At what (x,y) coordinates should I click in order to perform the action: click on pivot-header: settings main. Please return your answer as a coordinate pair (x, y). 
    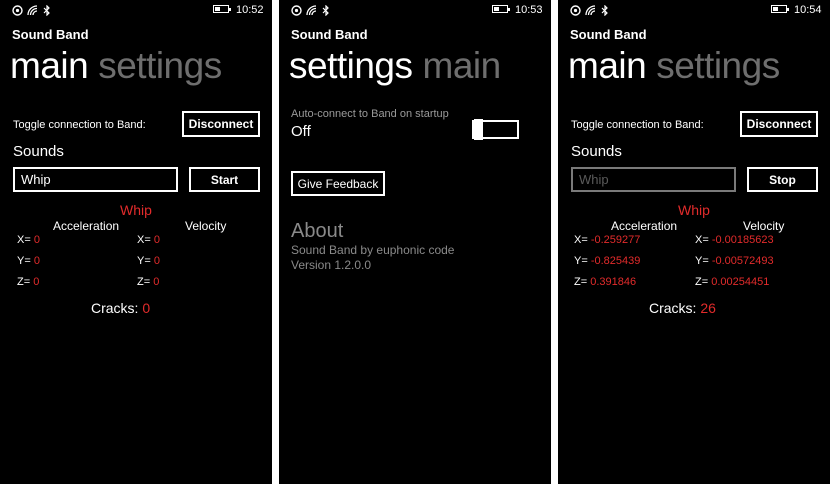
    Looking at the image, I should click on (395, 66).